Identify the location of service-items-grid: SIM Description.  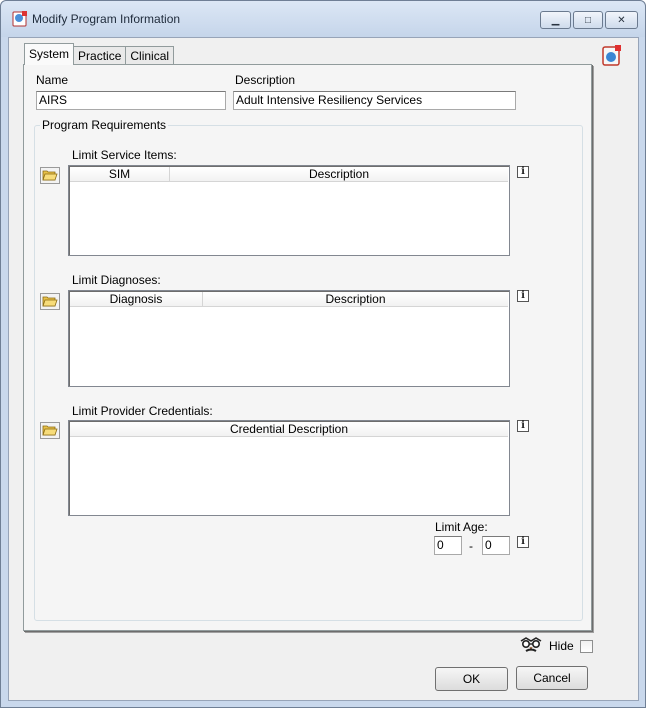
(289, 210).